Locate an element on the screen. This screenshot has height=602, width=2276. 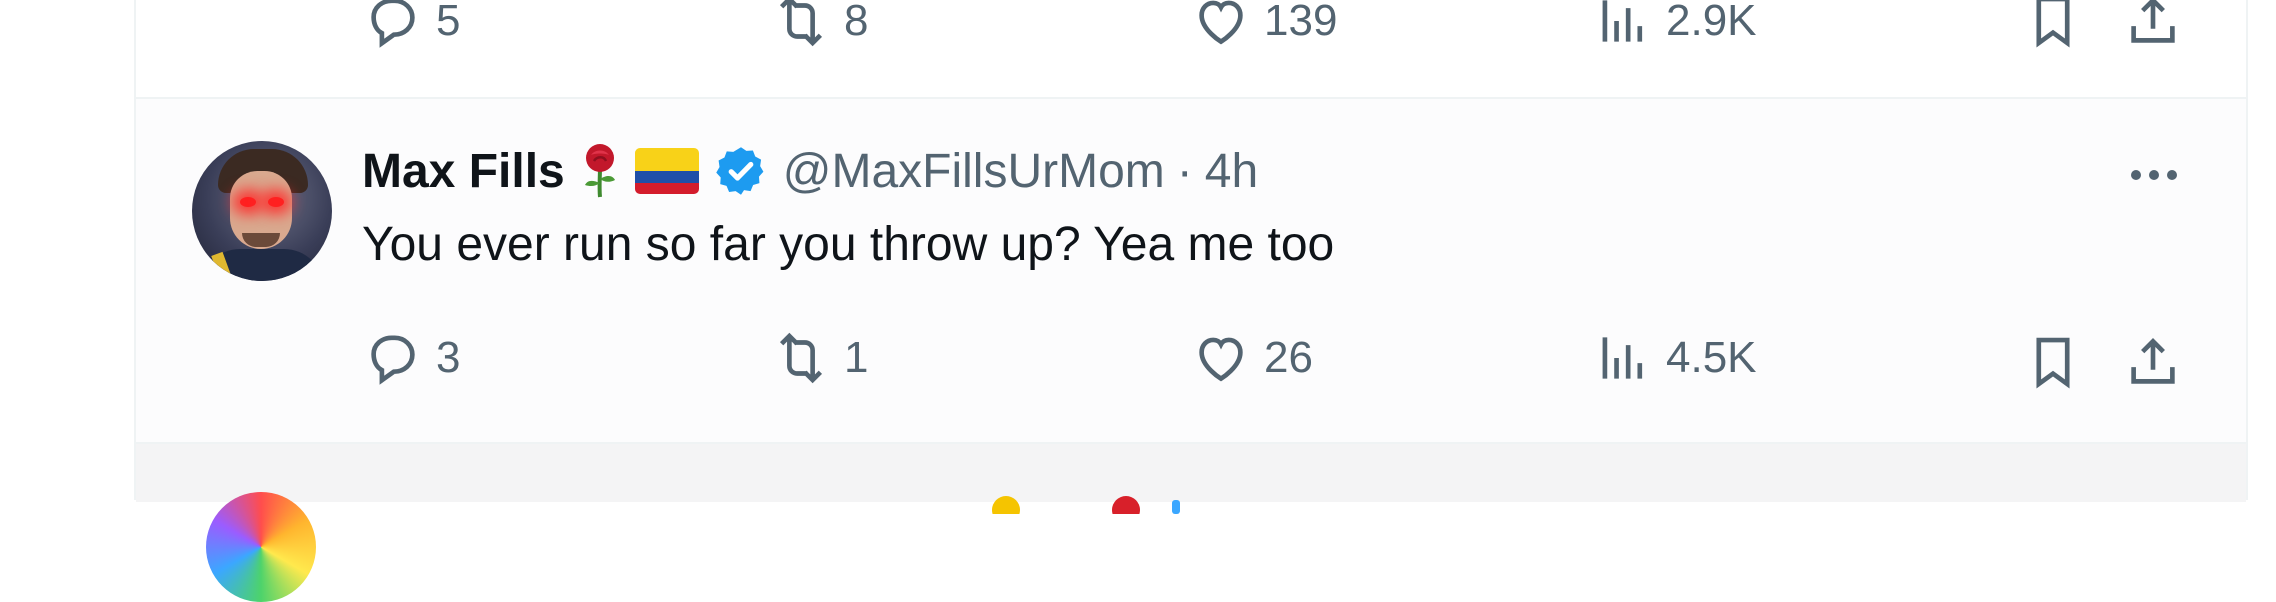
reply-count: 5 is located at coordinates (448, 22).